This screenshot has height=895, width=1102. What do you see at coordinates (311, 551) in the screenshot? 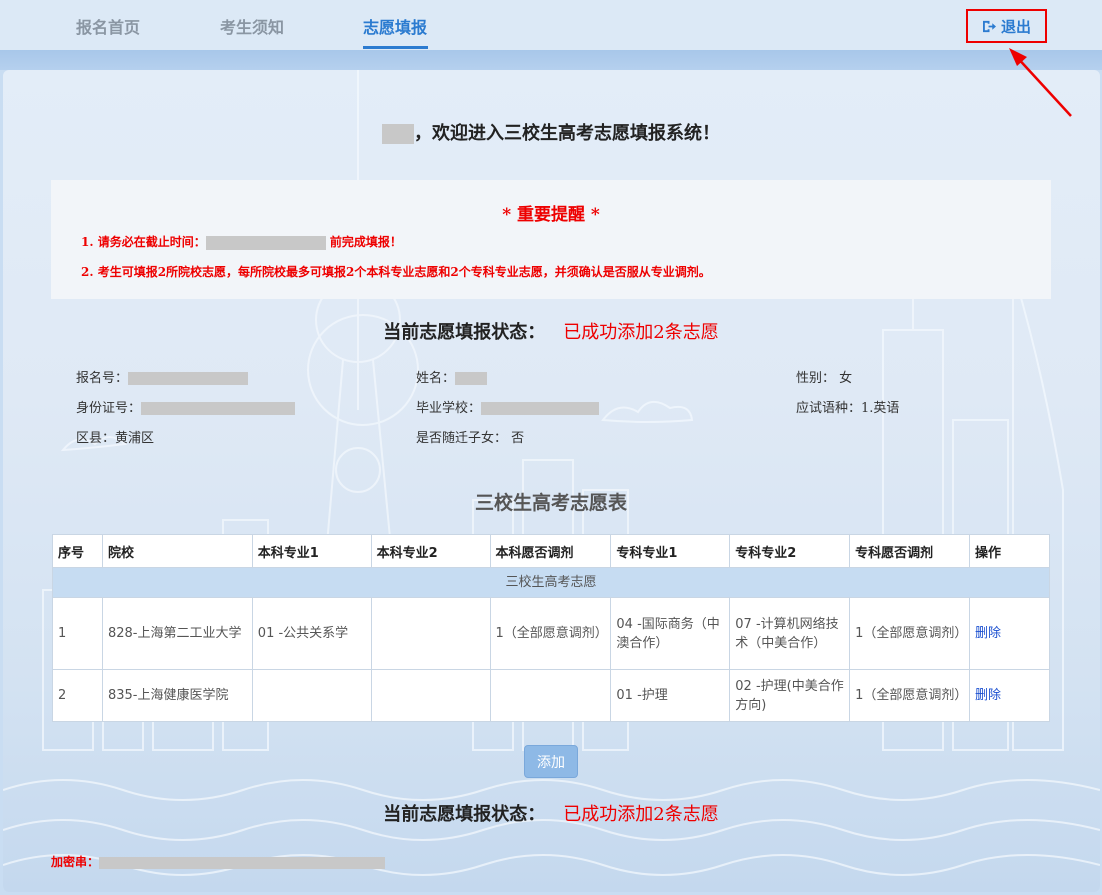
I see `col-header: 本科专业1` at bounding box center [311, 551].